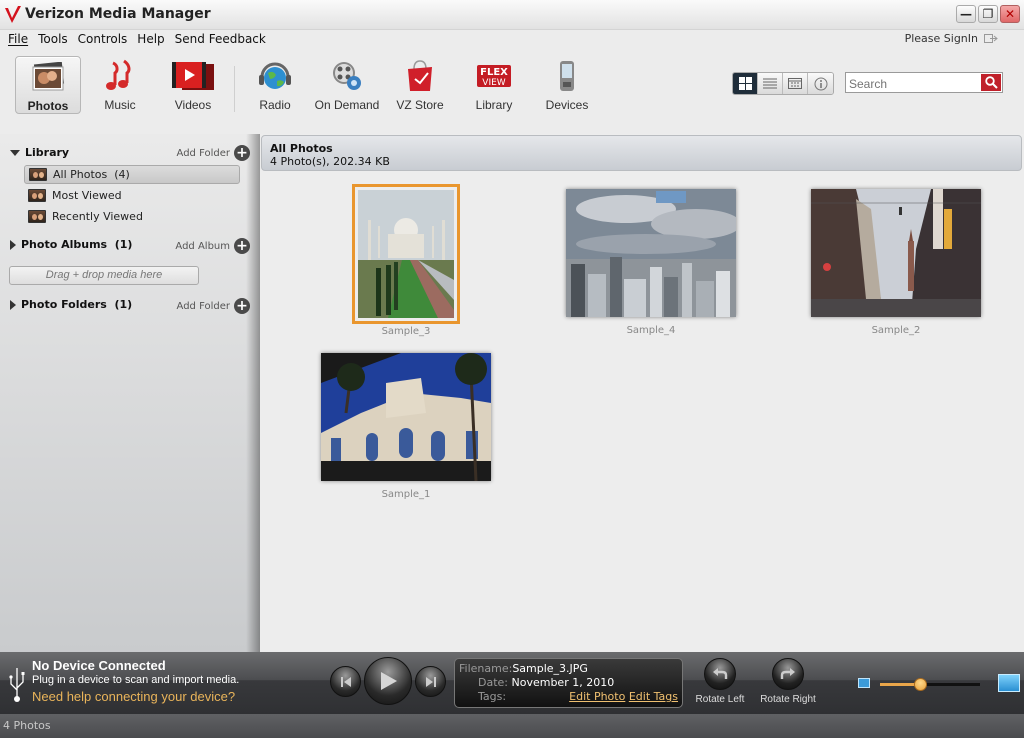  Describe the element at coordinates (512, 726) in the screenshot. I see `status-bar: 4 Photos` at that location.